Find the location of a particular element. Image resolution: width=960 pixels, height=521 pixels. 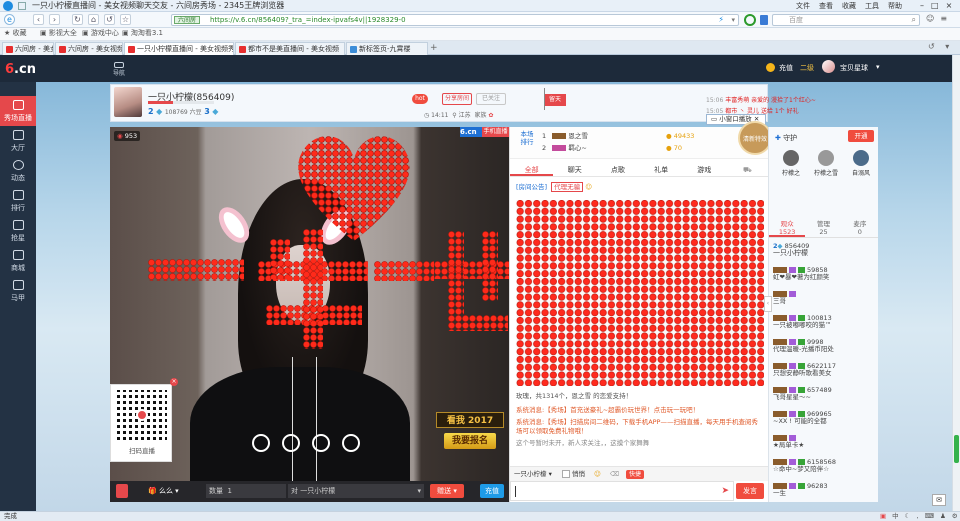

video-charge-button: 充值 is located at coordinates (492, 491).